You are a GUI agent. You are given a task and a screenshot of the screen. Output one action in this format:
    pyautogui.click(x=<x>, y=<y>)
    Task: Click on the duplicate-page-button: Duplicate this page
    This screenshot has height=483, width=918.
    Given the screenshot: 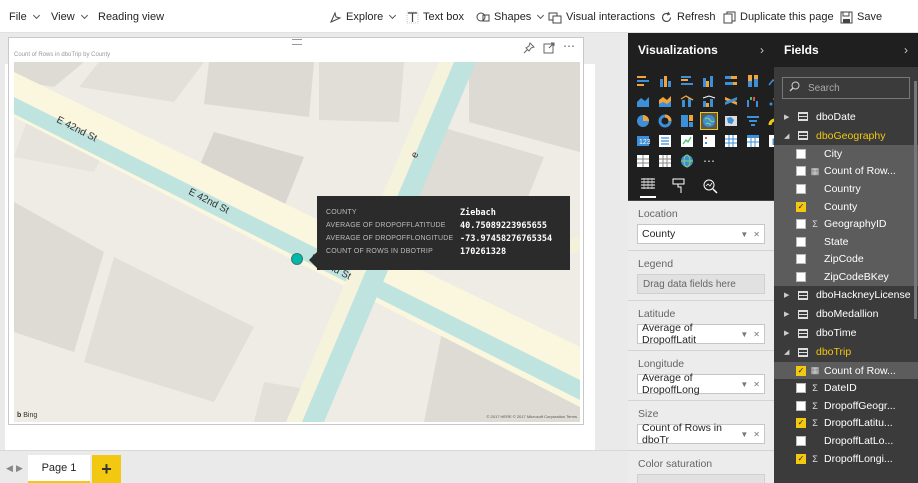 What is the action you would take?
    pyautogui.click(x=778, y=17)
    